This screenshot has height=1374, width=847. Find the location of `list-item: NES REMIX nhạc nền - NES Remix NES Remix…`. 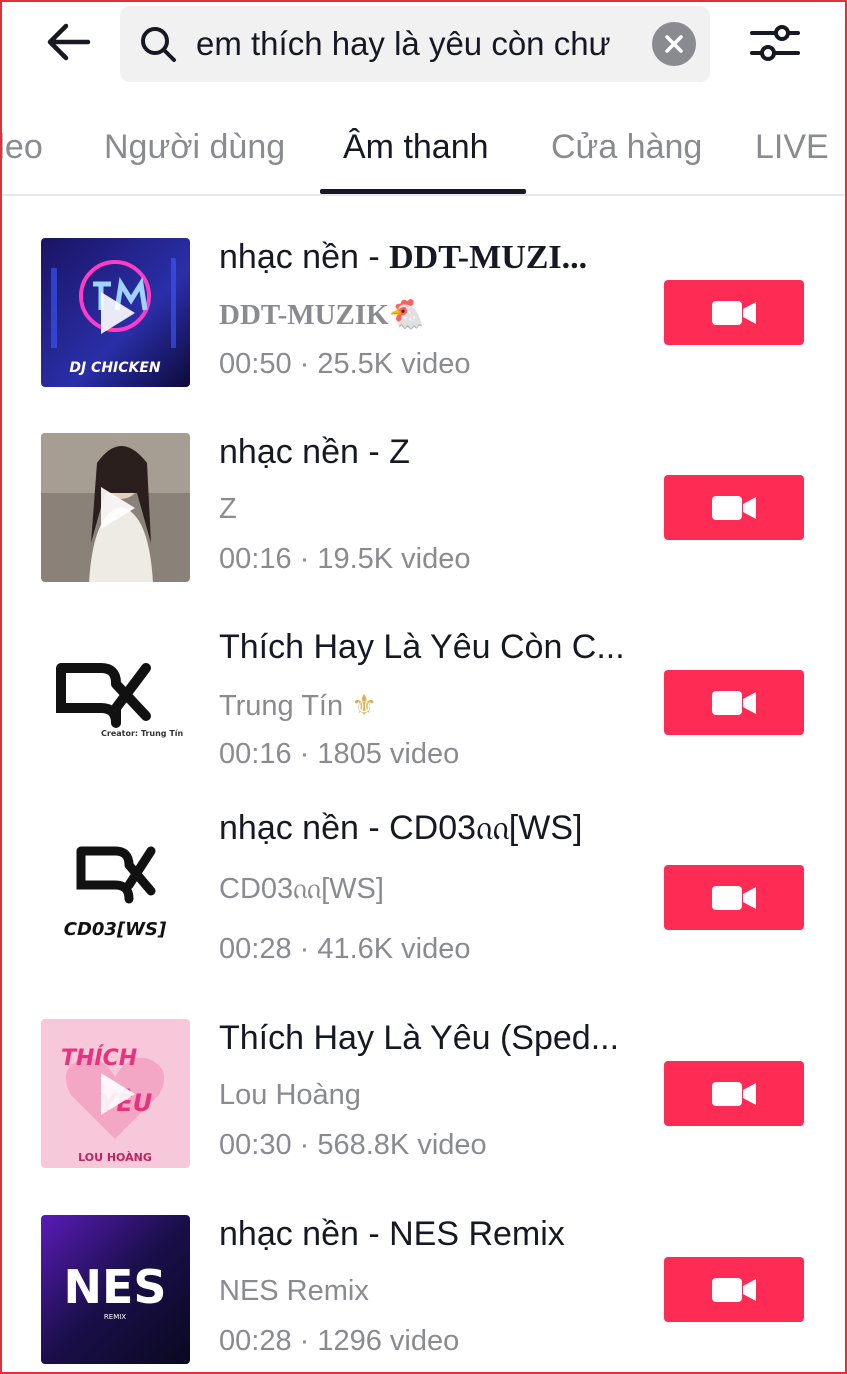

list-item: NES REMIX nhạc nền - NES Remix NES Remix… is located at coordinates (423, 1294).